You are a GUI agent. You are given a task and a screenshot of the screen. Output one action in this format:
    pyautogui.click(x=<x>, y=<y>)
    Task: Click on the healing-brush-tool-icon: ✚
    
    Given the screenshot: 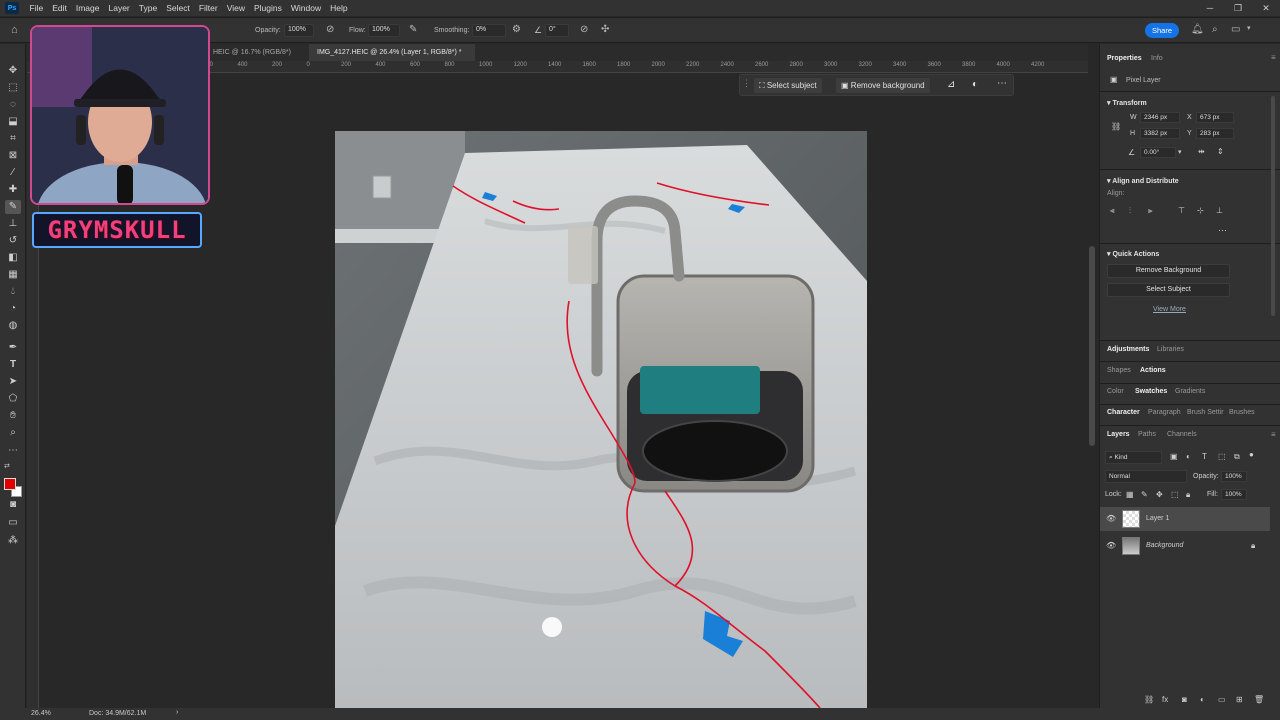 What is the action you would take?
    pyautogui.click(x=13, y=190)
    